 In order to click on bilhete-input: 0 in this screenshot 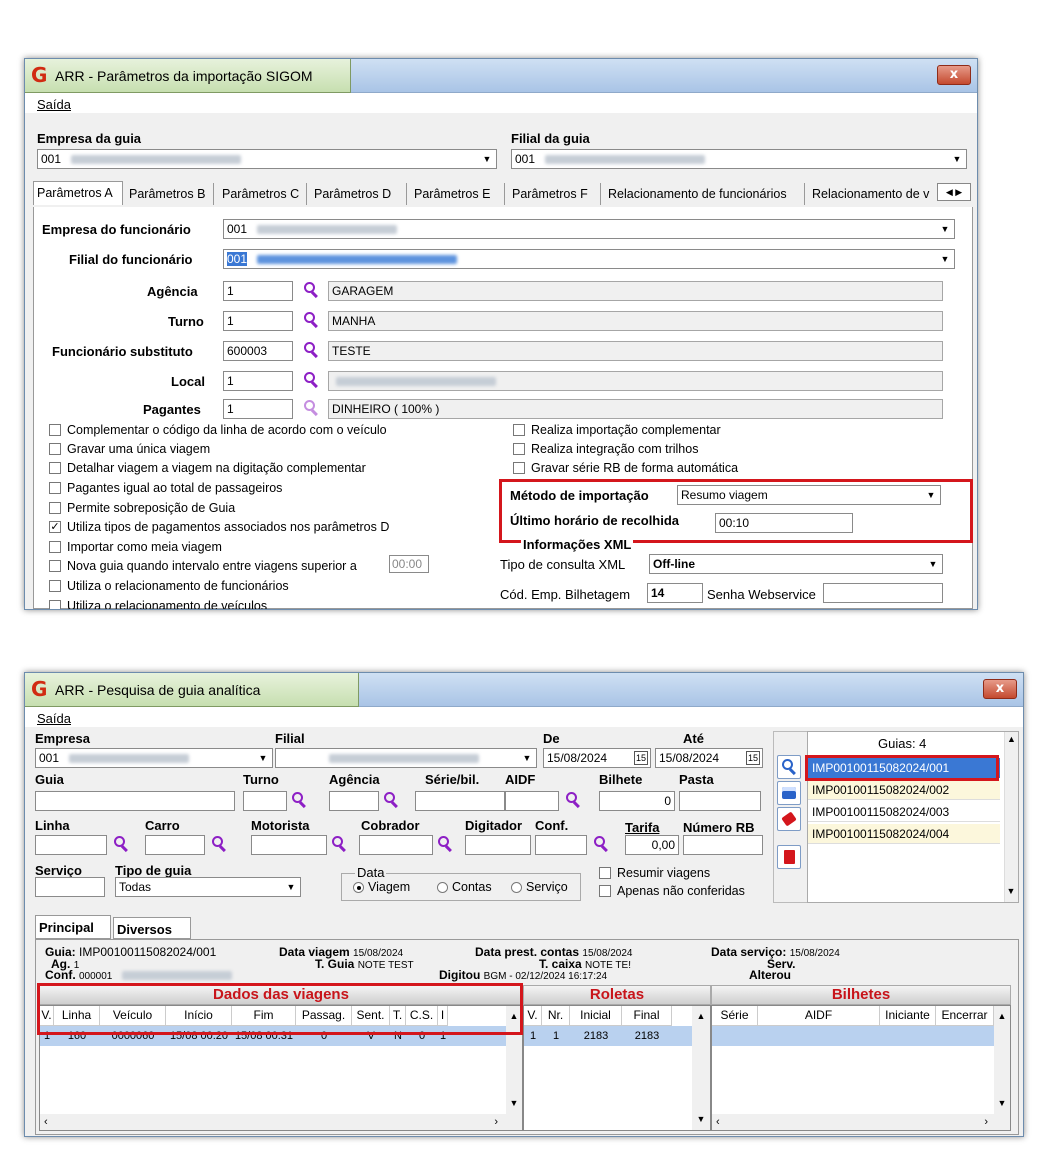, I will do `click(637, 801)`.